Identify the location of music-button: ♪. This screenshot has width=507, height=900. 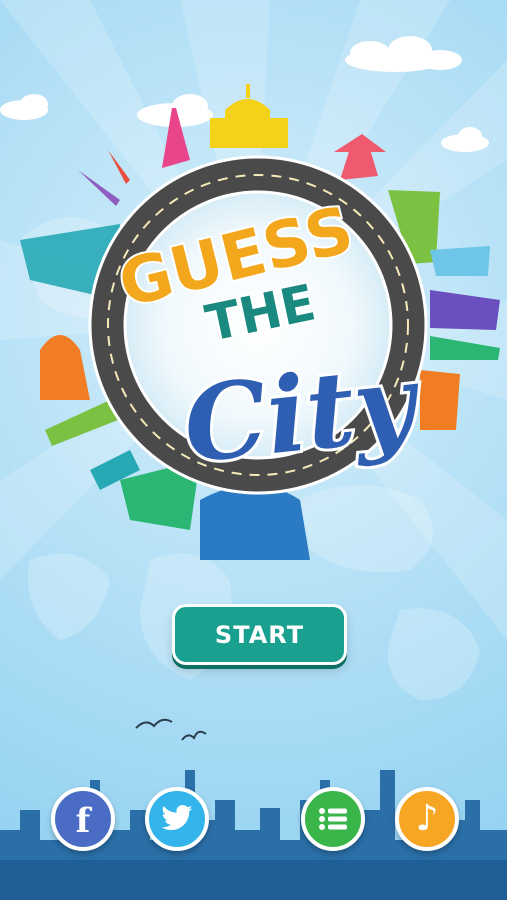
(427, 819).